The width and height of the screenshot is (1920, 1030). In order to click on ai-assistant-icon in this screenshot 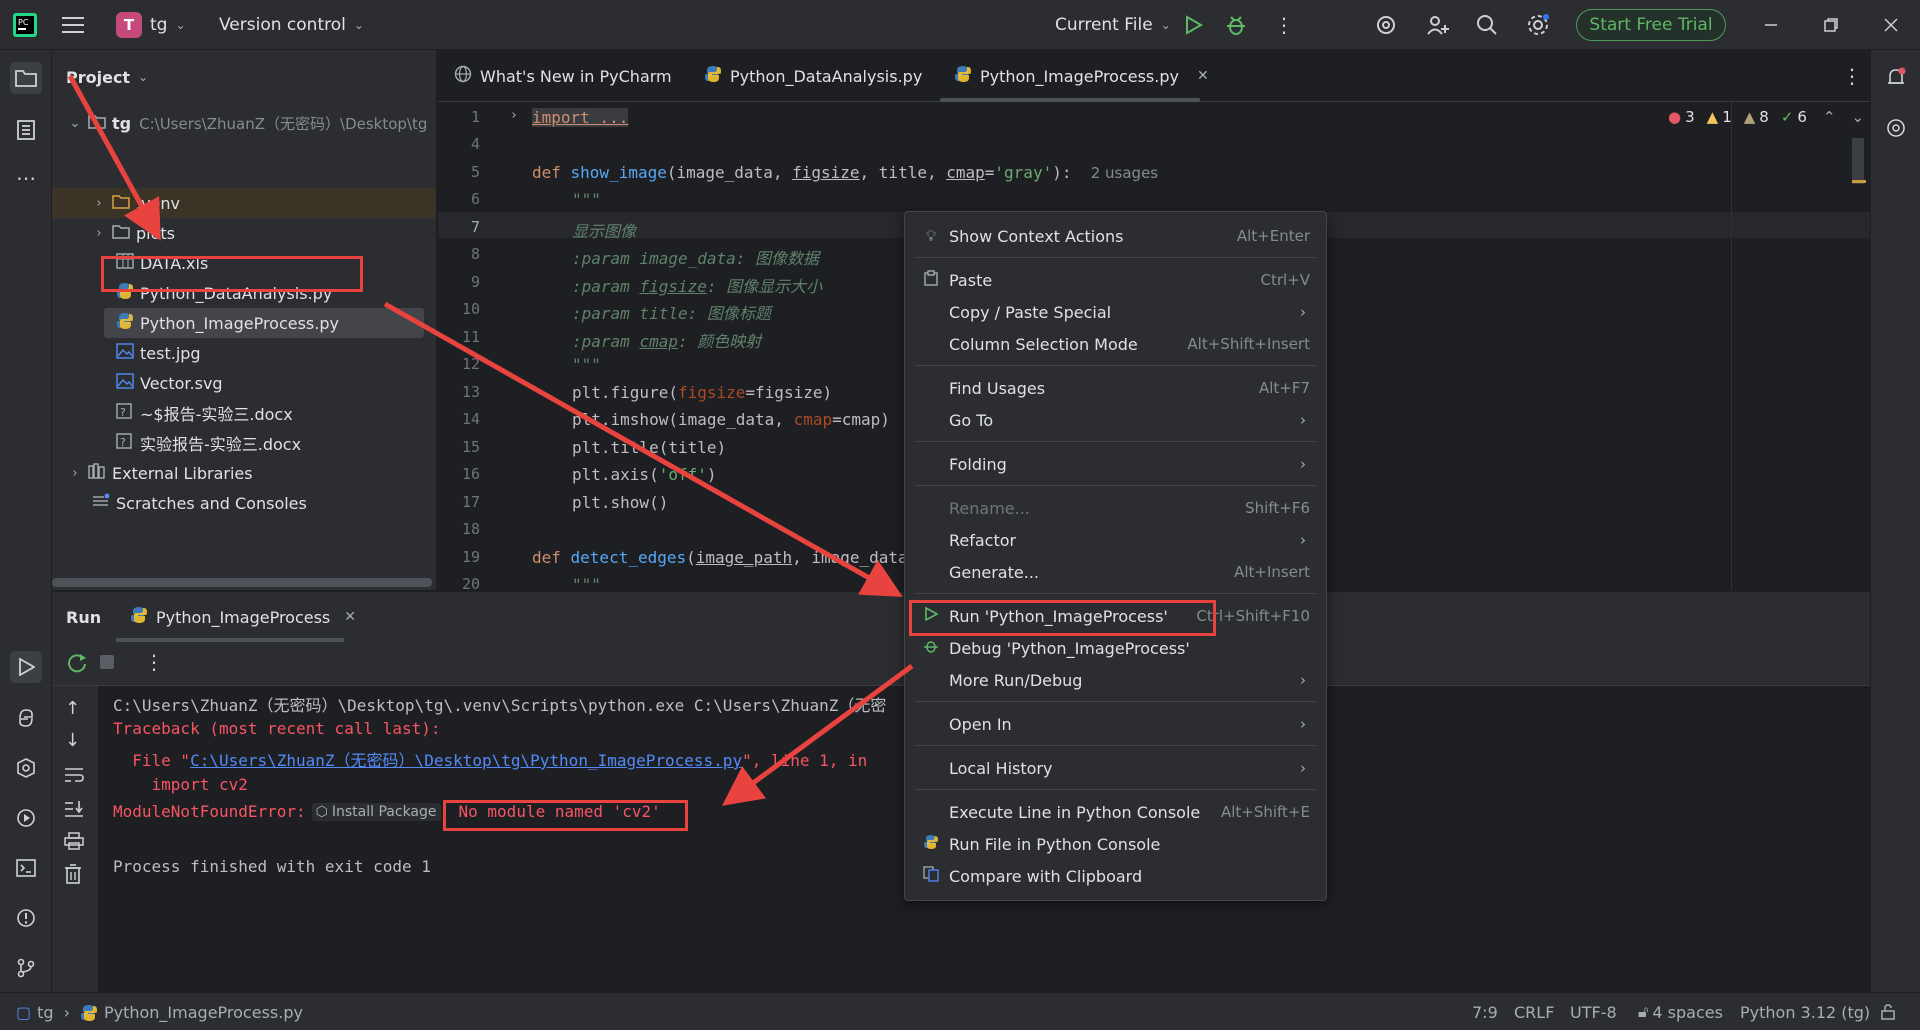, I will do `click(1386, 25)`.